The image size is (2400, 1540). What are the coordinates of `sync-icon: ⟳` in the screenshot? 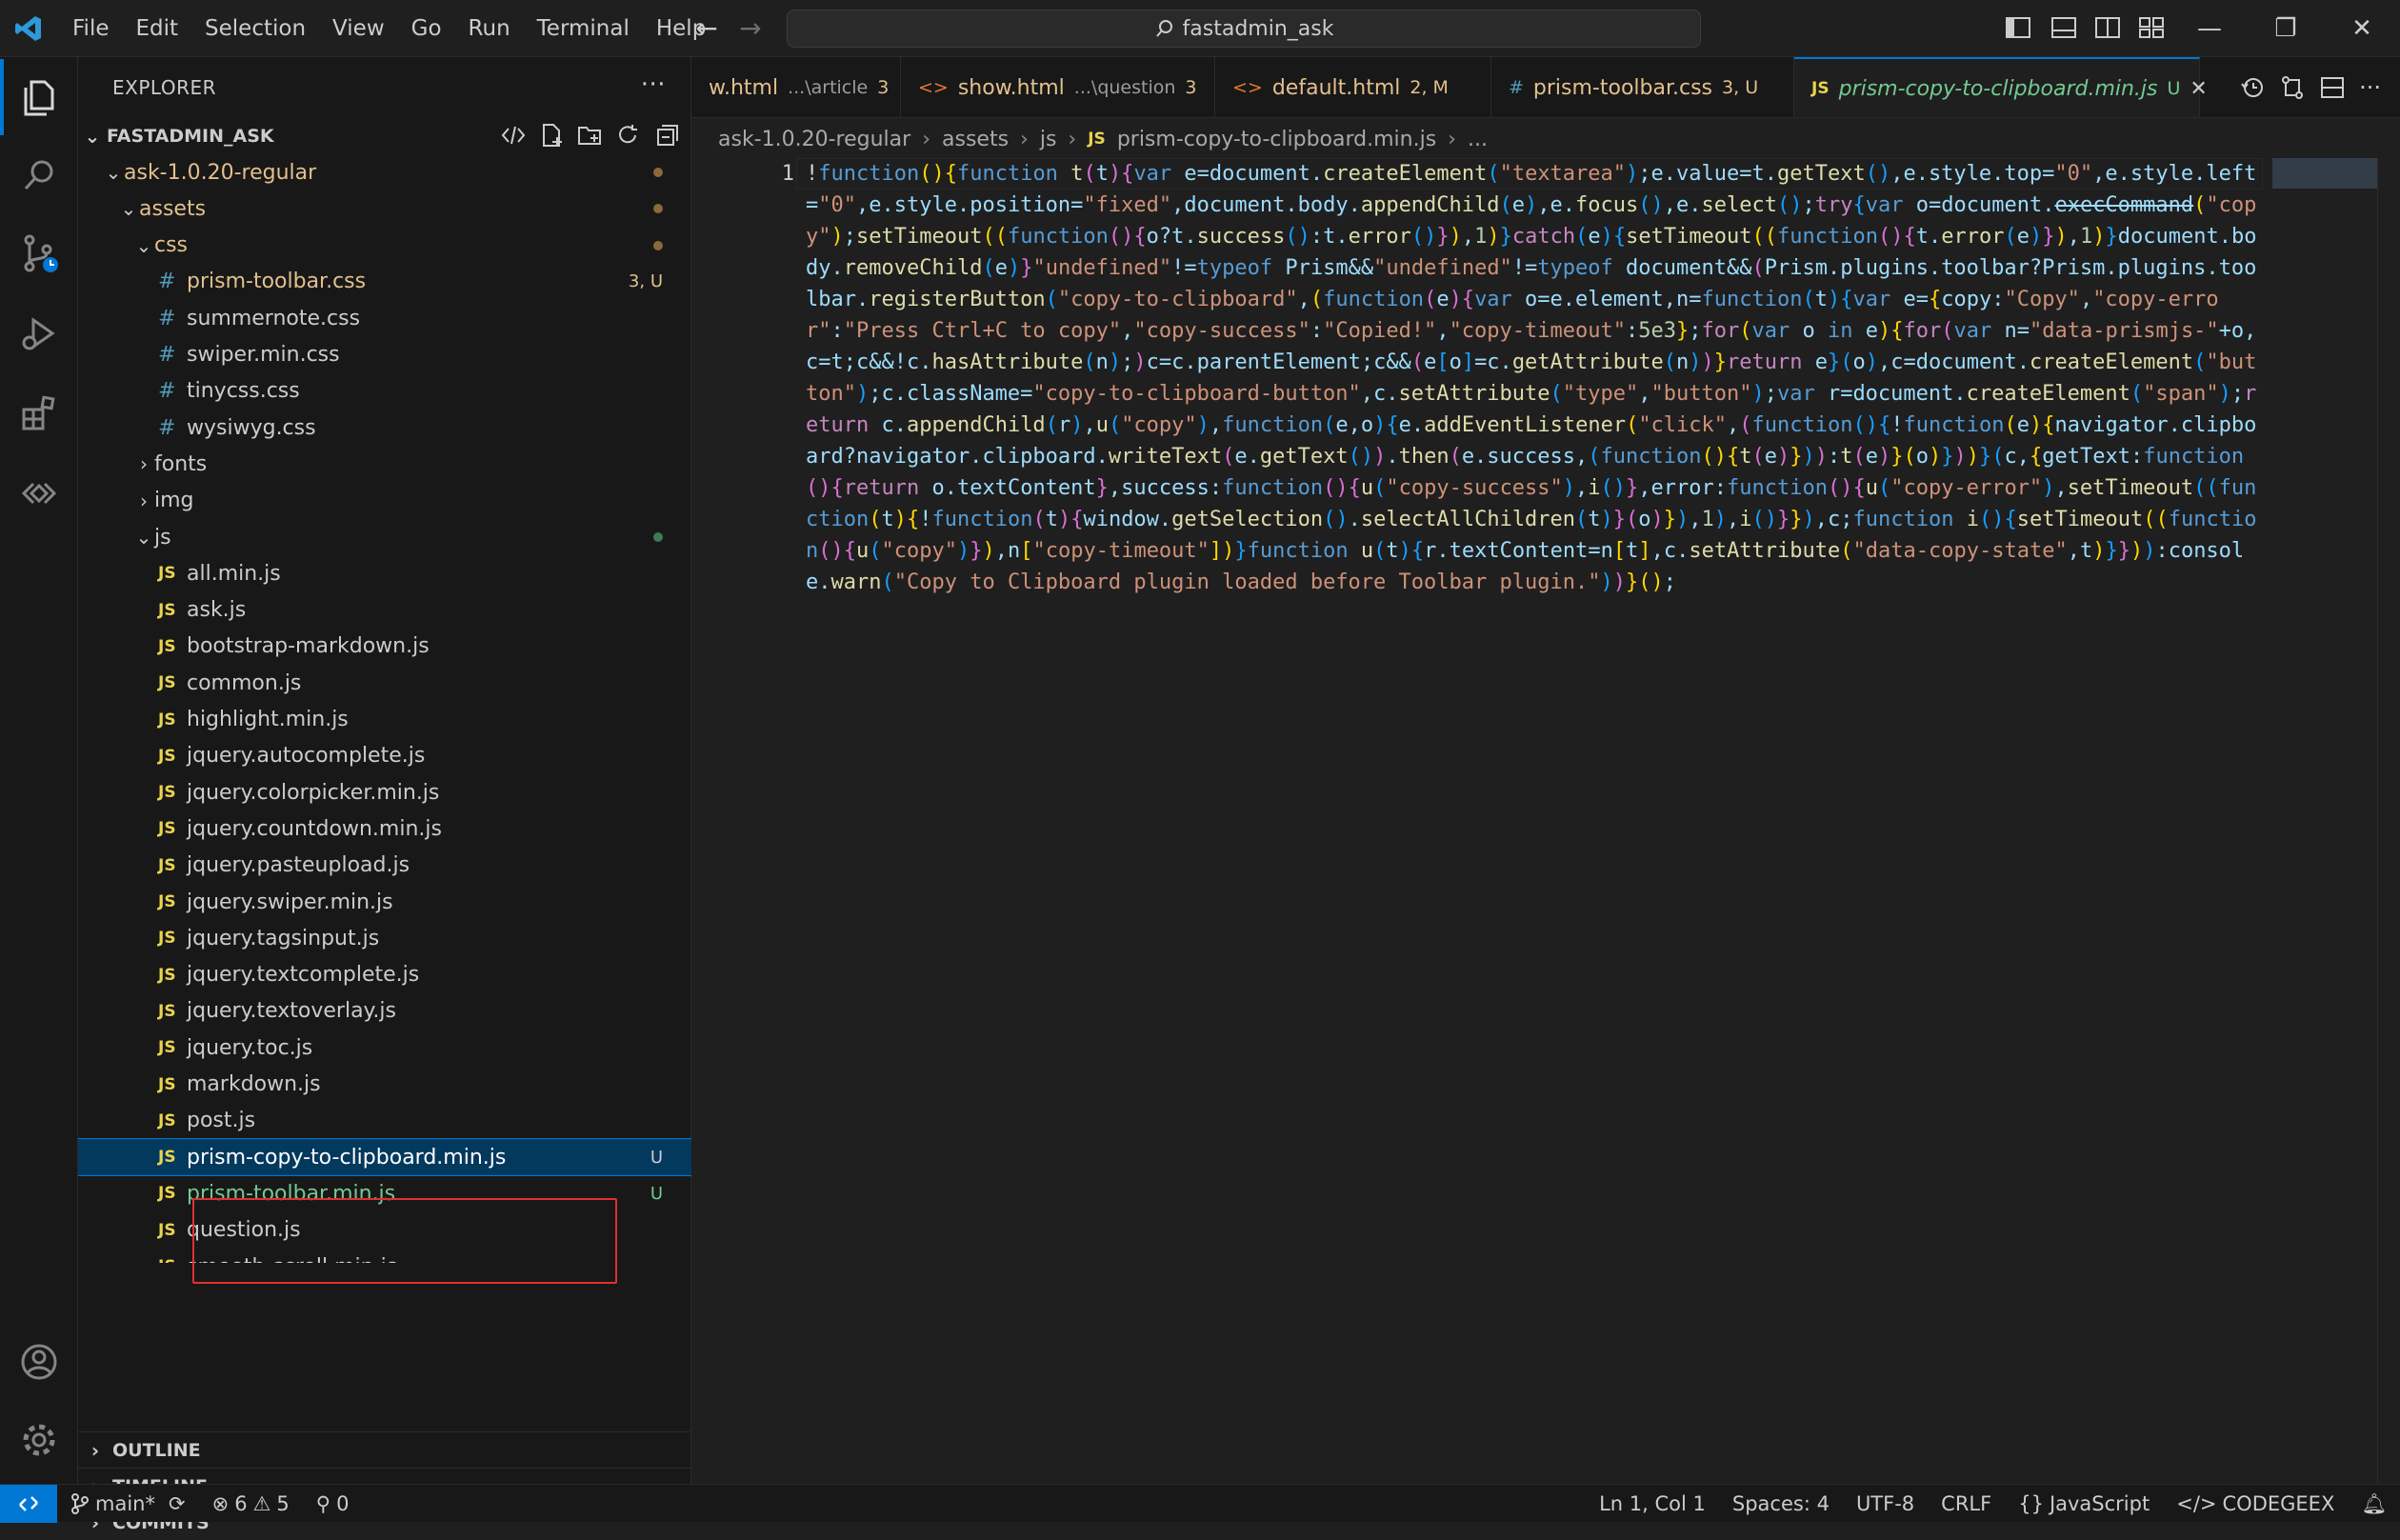 It's located at (177, 1503).